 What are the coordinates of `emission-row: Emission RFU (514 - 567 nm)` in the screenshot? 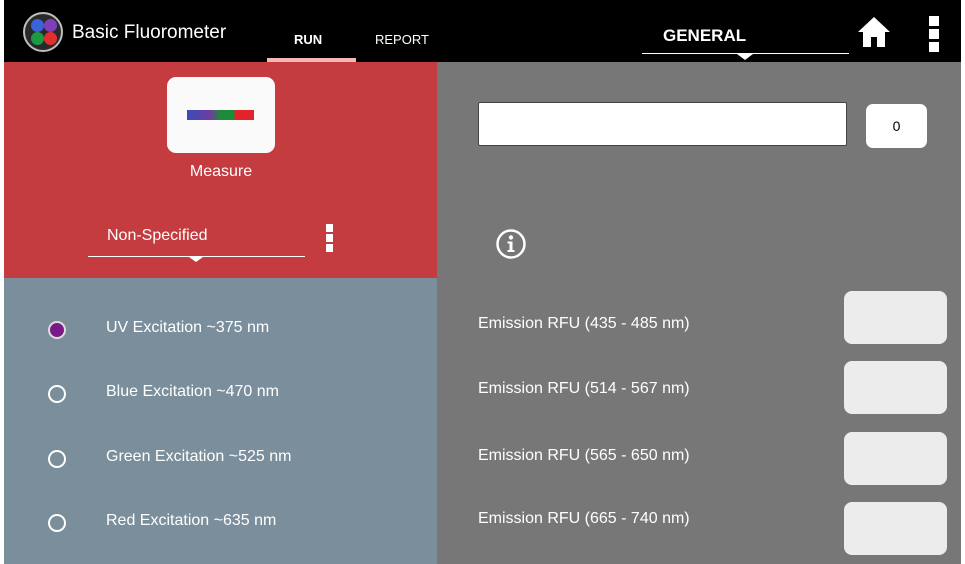 It's located at (584, 395).